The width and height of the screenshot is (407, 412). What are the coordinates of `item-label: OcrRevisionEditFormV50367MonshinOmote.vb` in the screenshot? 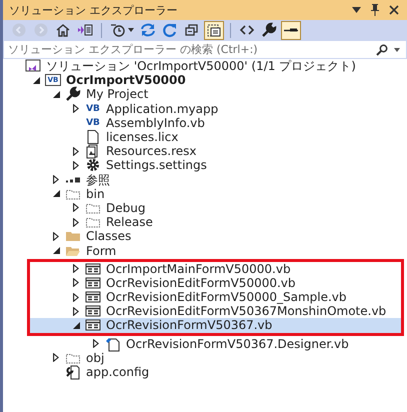 It's located at (246, 311).